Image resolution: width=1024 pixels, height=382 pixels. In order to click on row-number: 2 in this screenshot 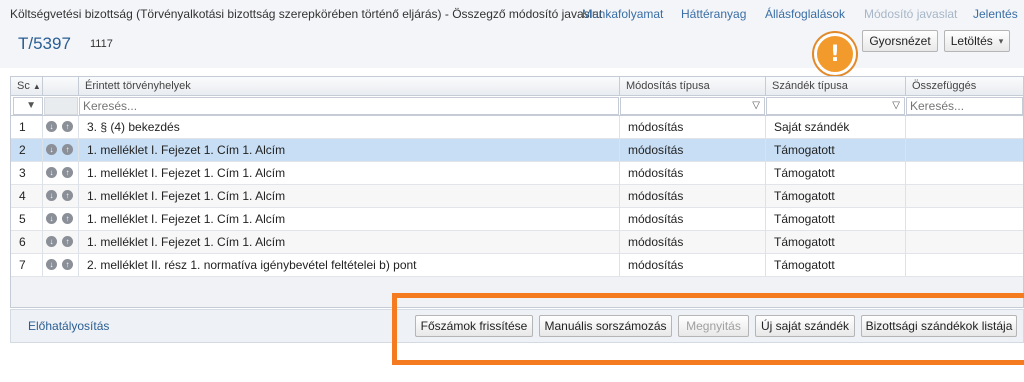, I will do `click(27, 150)`.